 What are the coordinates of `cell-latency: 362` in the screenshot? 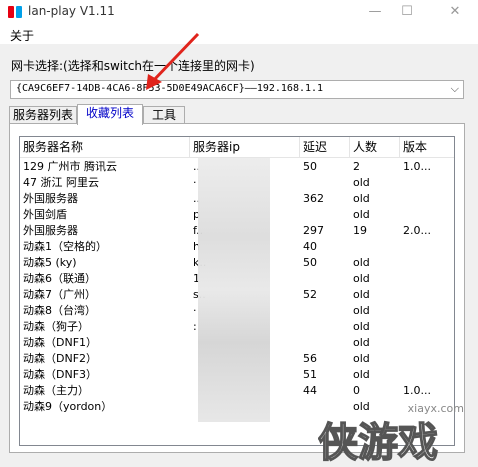 It's located at (313, 198).